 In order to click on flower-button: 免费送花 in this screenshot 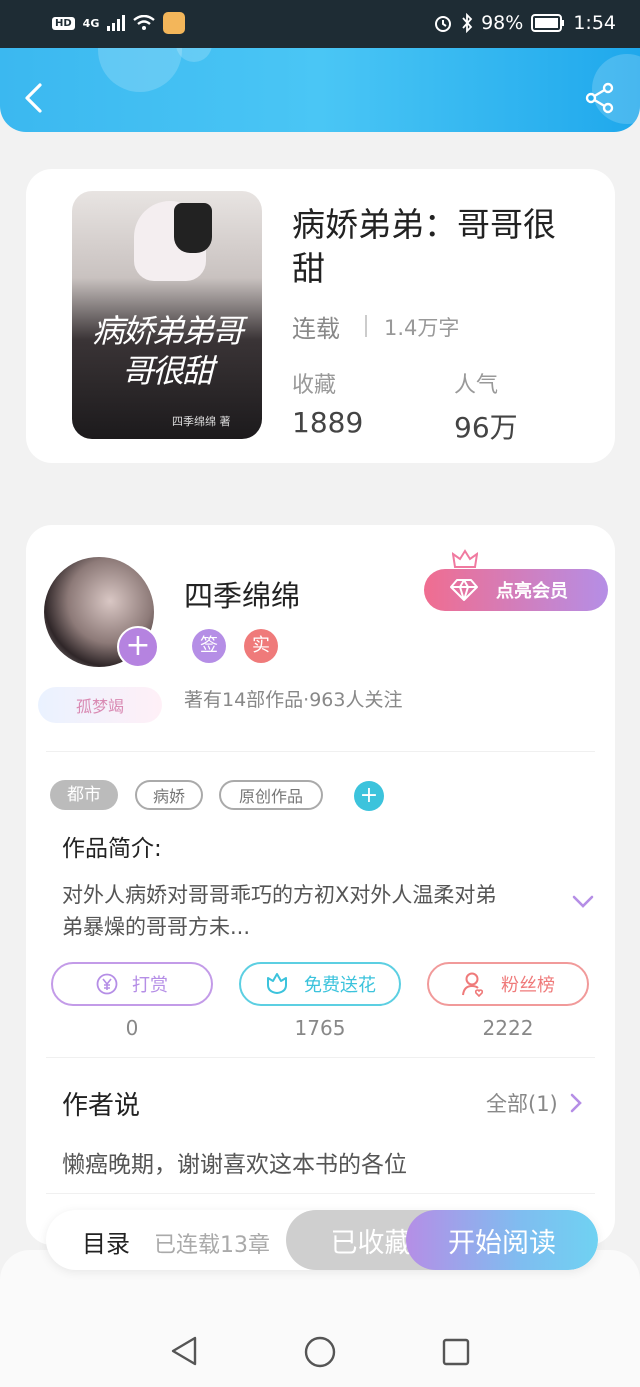, I will do `click(320, 984)`.